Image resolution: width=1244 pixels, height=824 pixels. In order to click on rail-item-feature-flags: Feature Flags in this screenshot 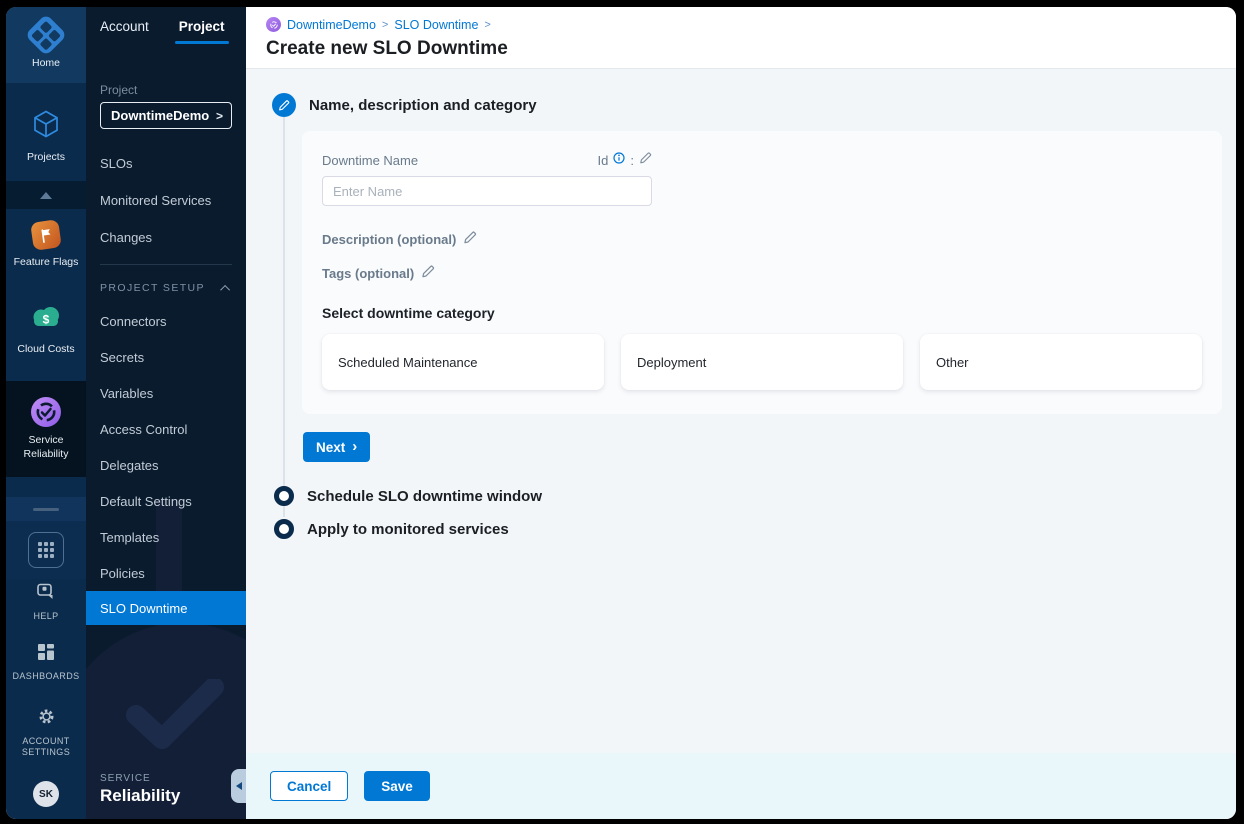, I will do `click(46, 245)`.